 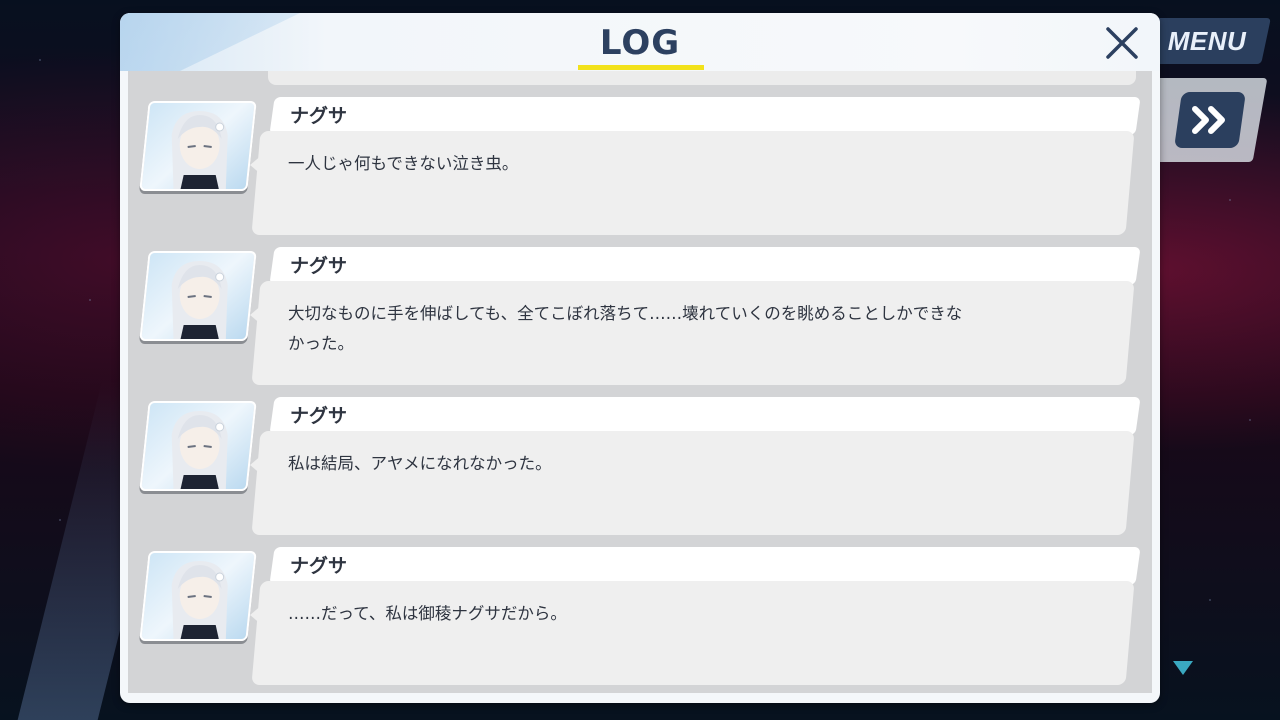 I want to click on header-decoration, so click(x=210, y=42).